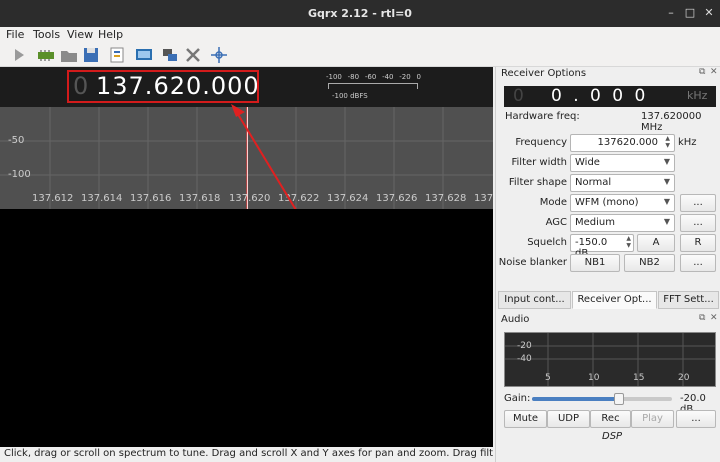  Describe the element at coordinates (595, 263) in the screenshot. I see `nb1-button: NB1` at that location.